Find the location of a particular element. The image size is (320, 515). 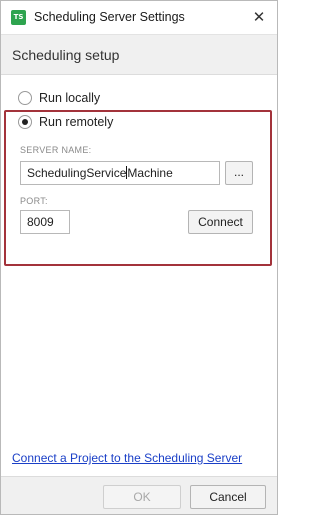

footer-bar: OK Cancel is located at coordinates (139, 495).